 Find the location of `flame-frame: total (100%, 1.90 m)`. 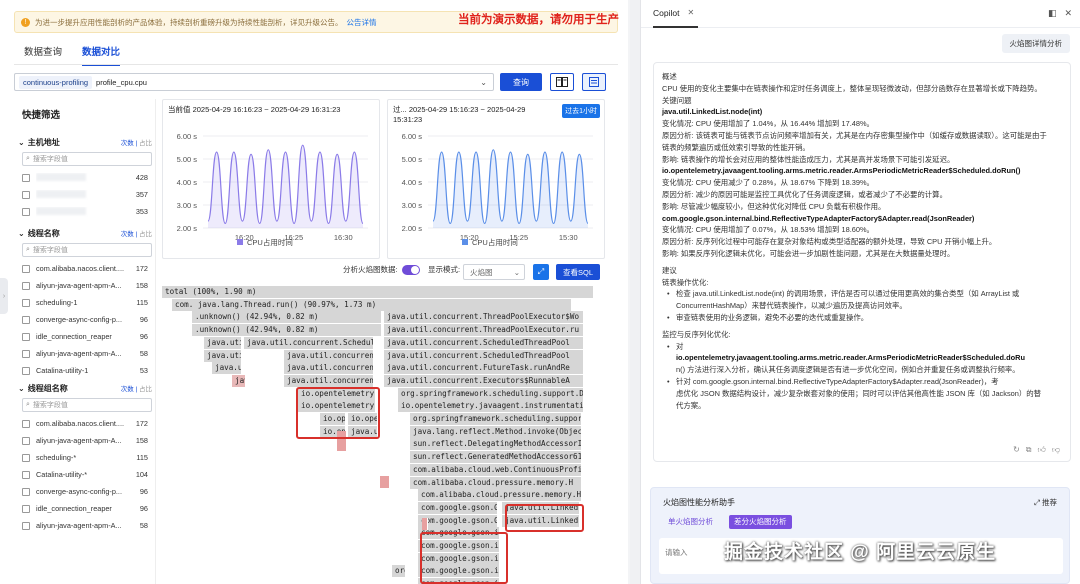

flame-frame: total (100%, 1.90 m) is located at coordinates (378, 292).